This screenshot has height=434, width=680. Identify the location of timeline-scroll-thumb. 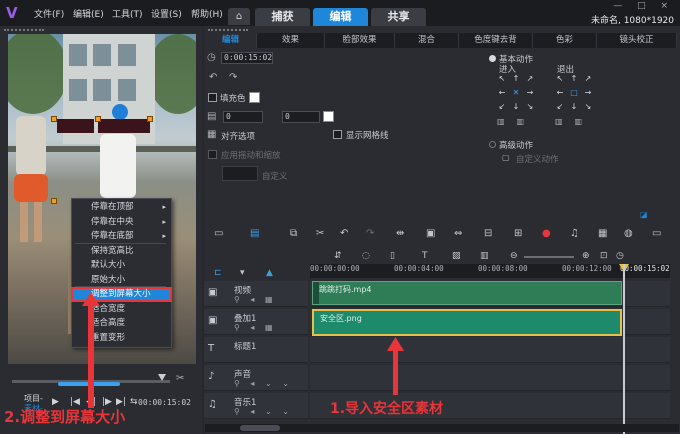
(260, 428).